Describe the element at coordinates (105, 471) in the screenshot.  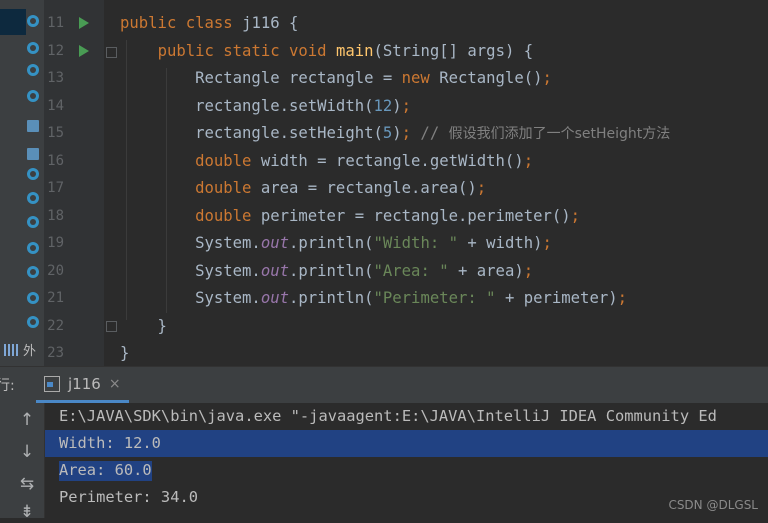
I see `console-selection: Area: 60.0` at that location.